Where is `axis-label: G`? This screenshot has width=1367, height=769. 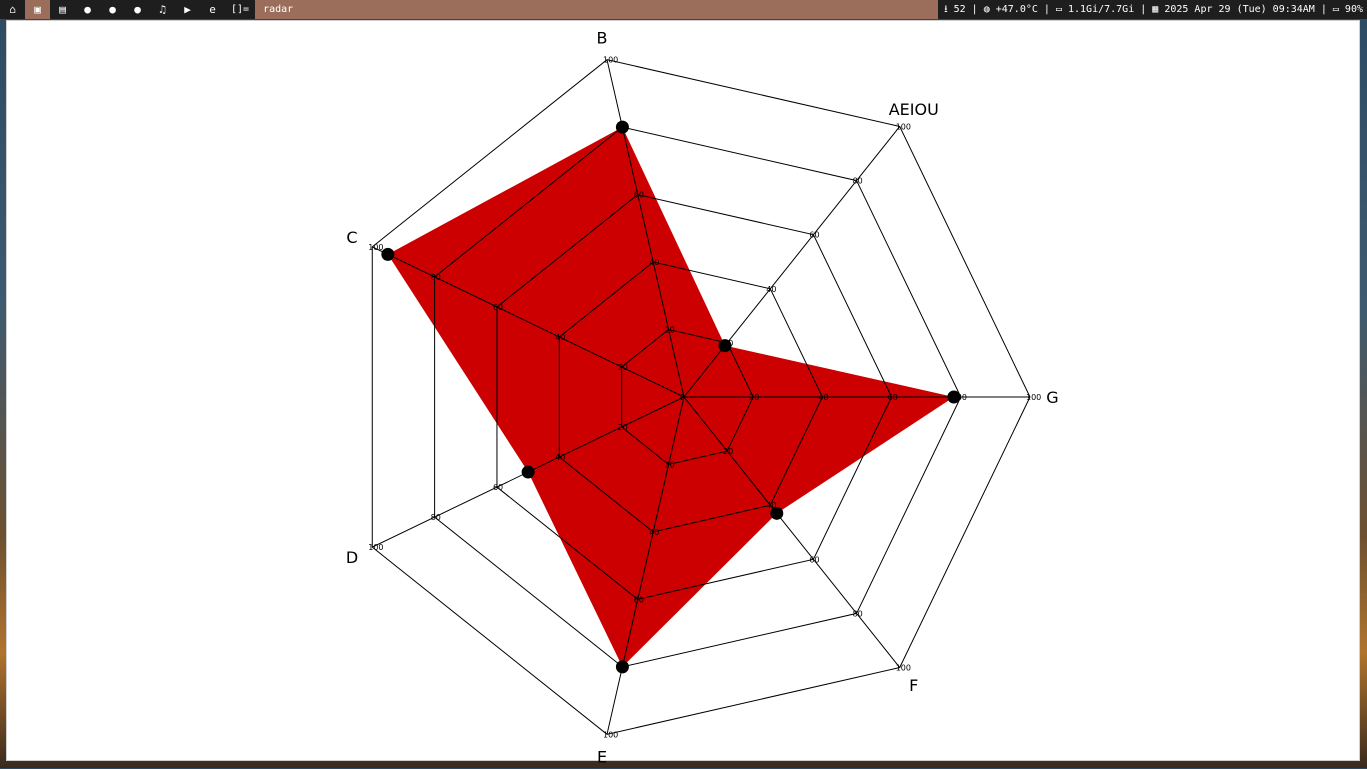 axis-label: G is located at coordinates (1052, 397).